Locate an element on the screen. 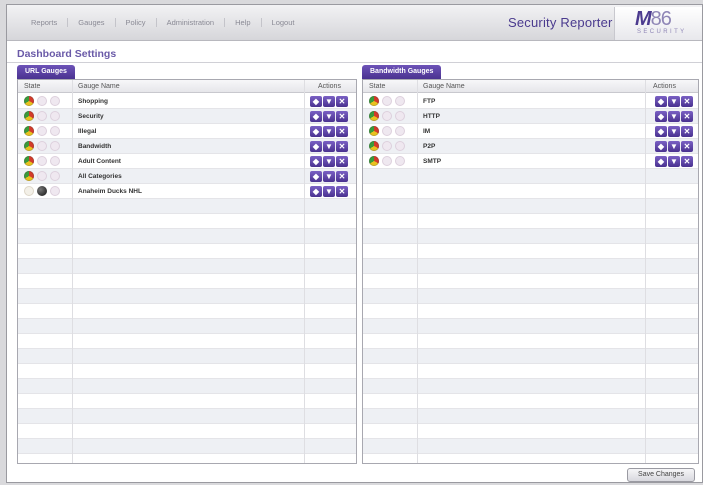  save-changes-button: Save Changes is located at coordinates (661, 475).